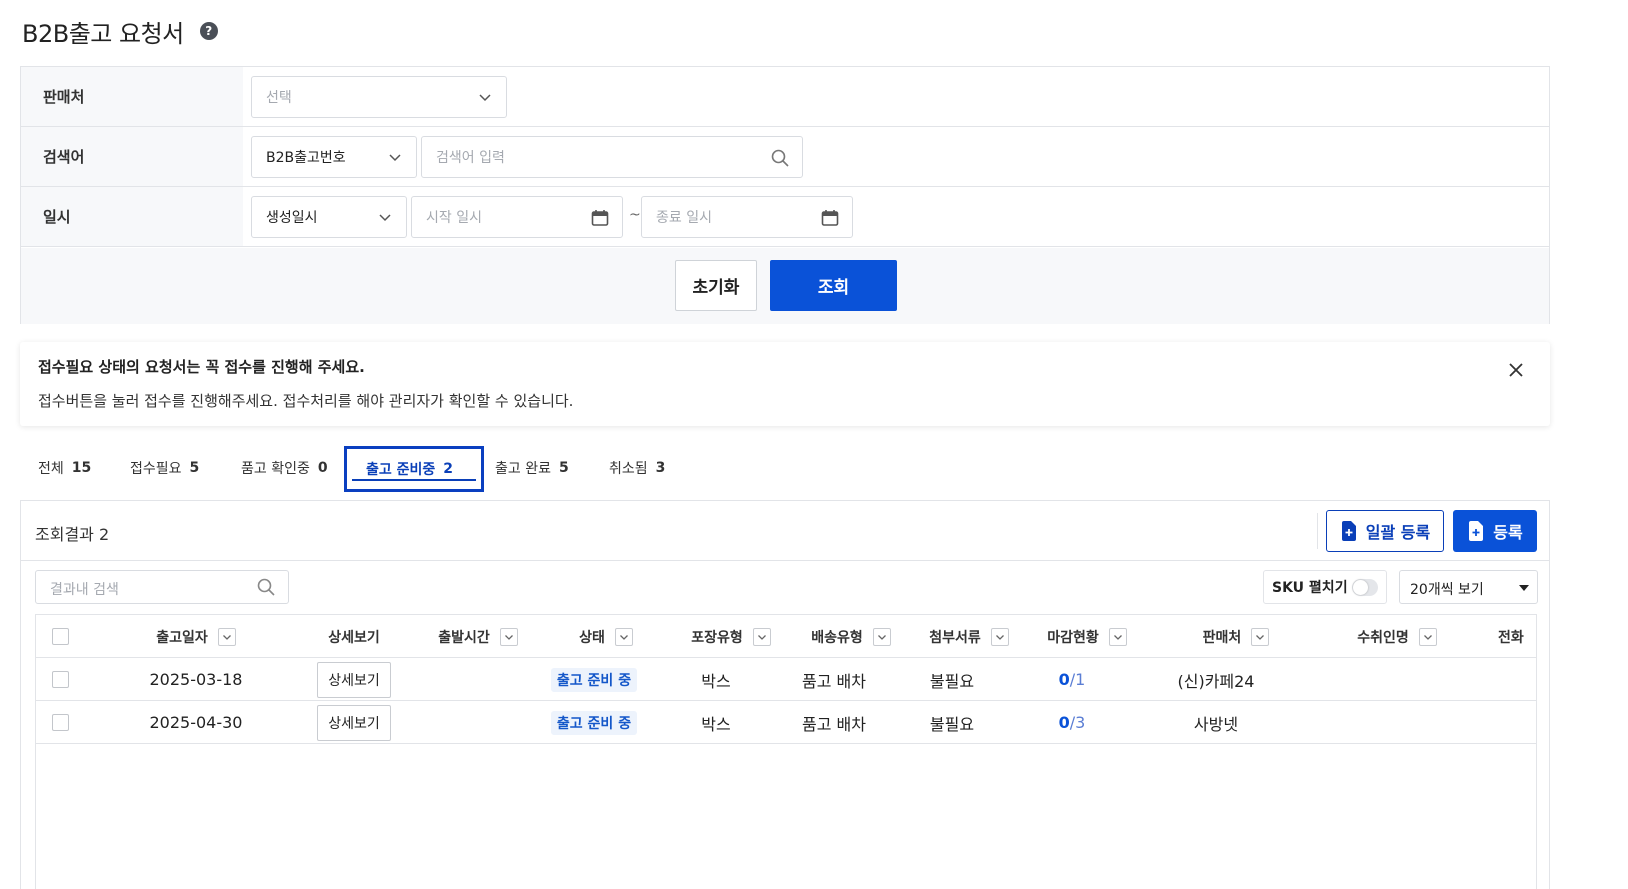 This screenshot has width=1628, height=889. I want to click on filter-row-keyword: 검색어 B2B출고번호 검색어 입력, so click(785, 157).